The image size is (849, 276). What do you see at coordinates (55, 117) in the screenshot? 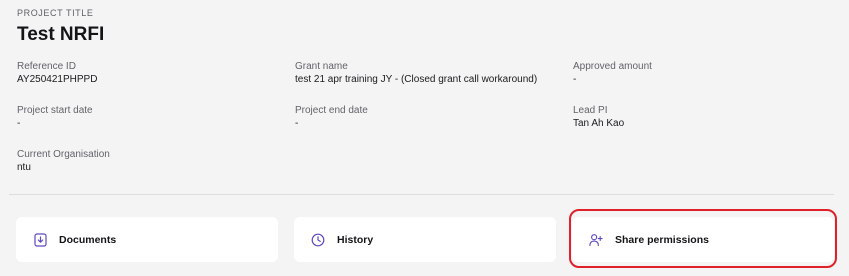
I see `start-date-field: Project start date -` at bounding box center [55, 117].